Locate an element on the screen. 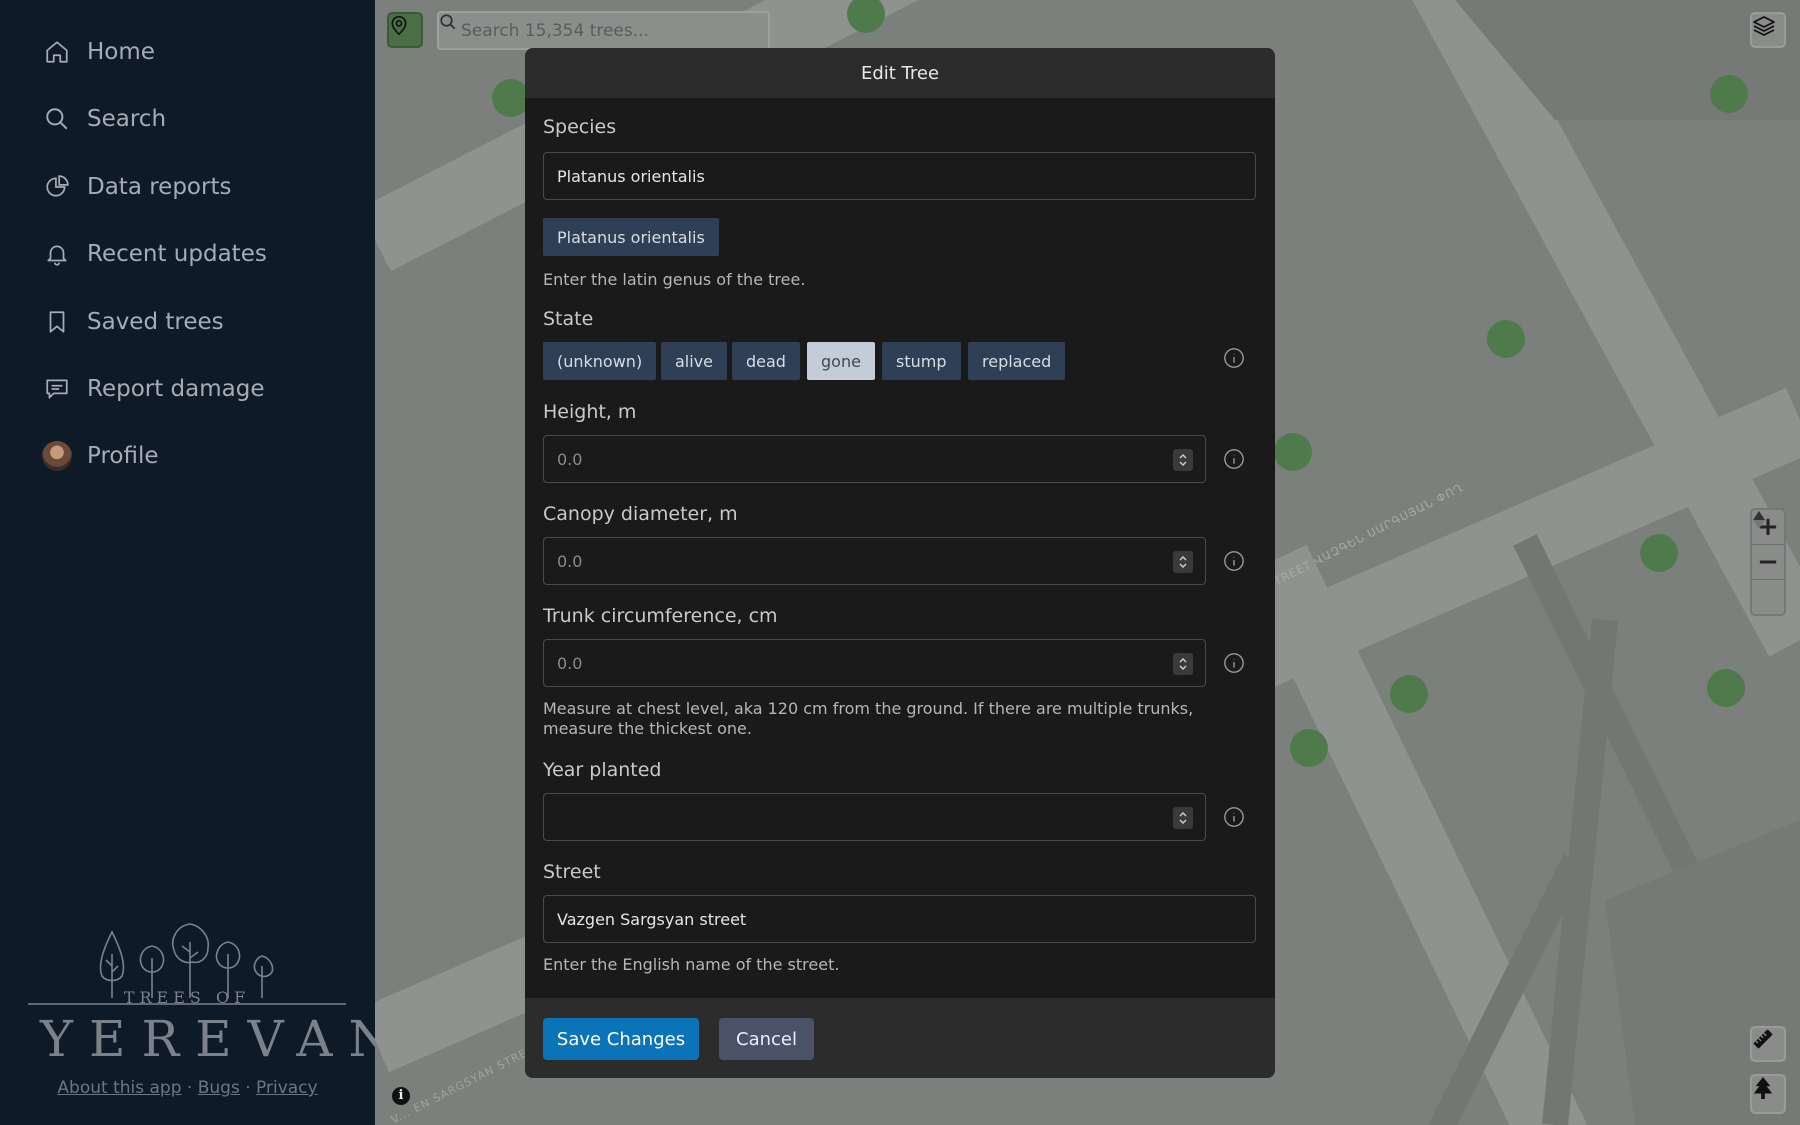 This screenshot has width=1800, height=1125. bookmark-icon is located at coordinates (57, 322).